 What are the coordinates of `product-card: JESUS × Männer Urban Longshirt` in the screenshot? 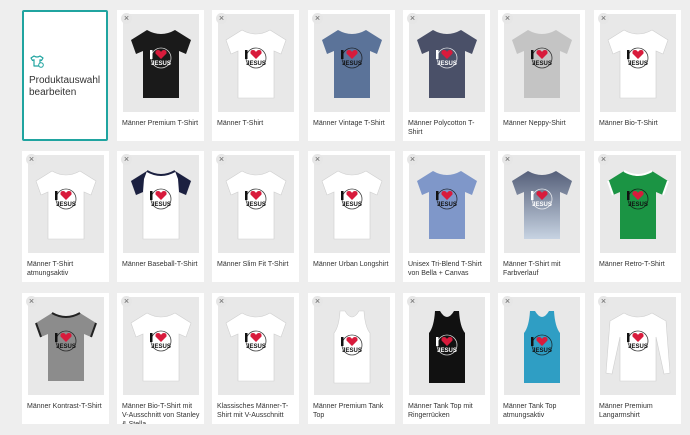 It's located at (351, 216).